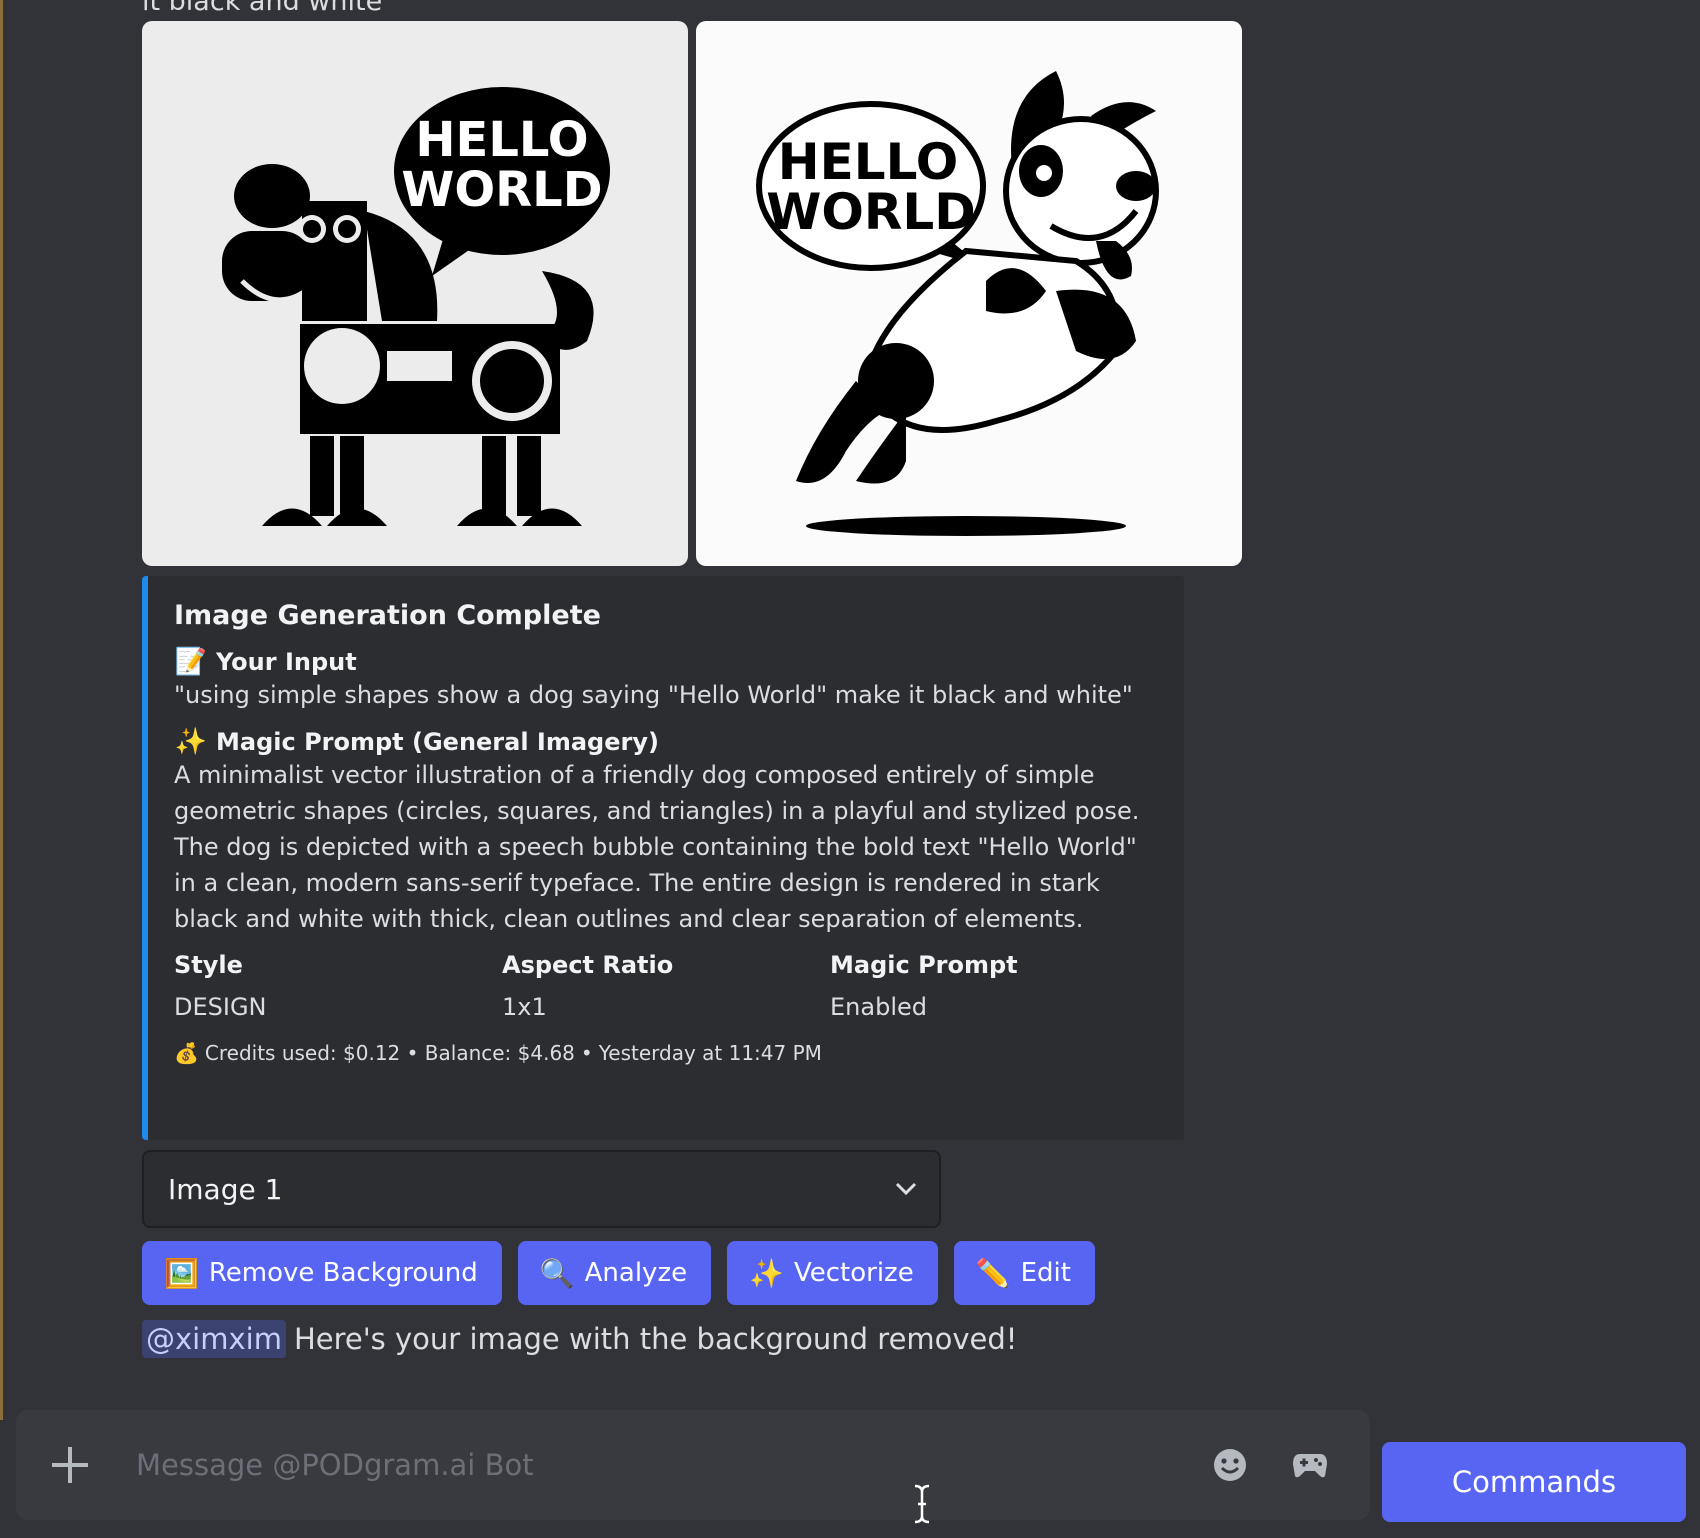 The image size is (1700, 1538). I want to click on generated-image-2: HELLO WORLD, so click(969, 293).